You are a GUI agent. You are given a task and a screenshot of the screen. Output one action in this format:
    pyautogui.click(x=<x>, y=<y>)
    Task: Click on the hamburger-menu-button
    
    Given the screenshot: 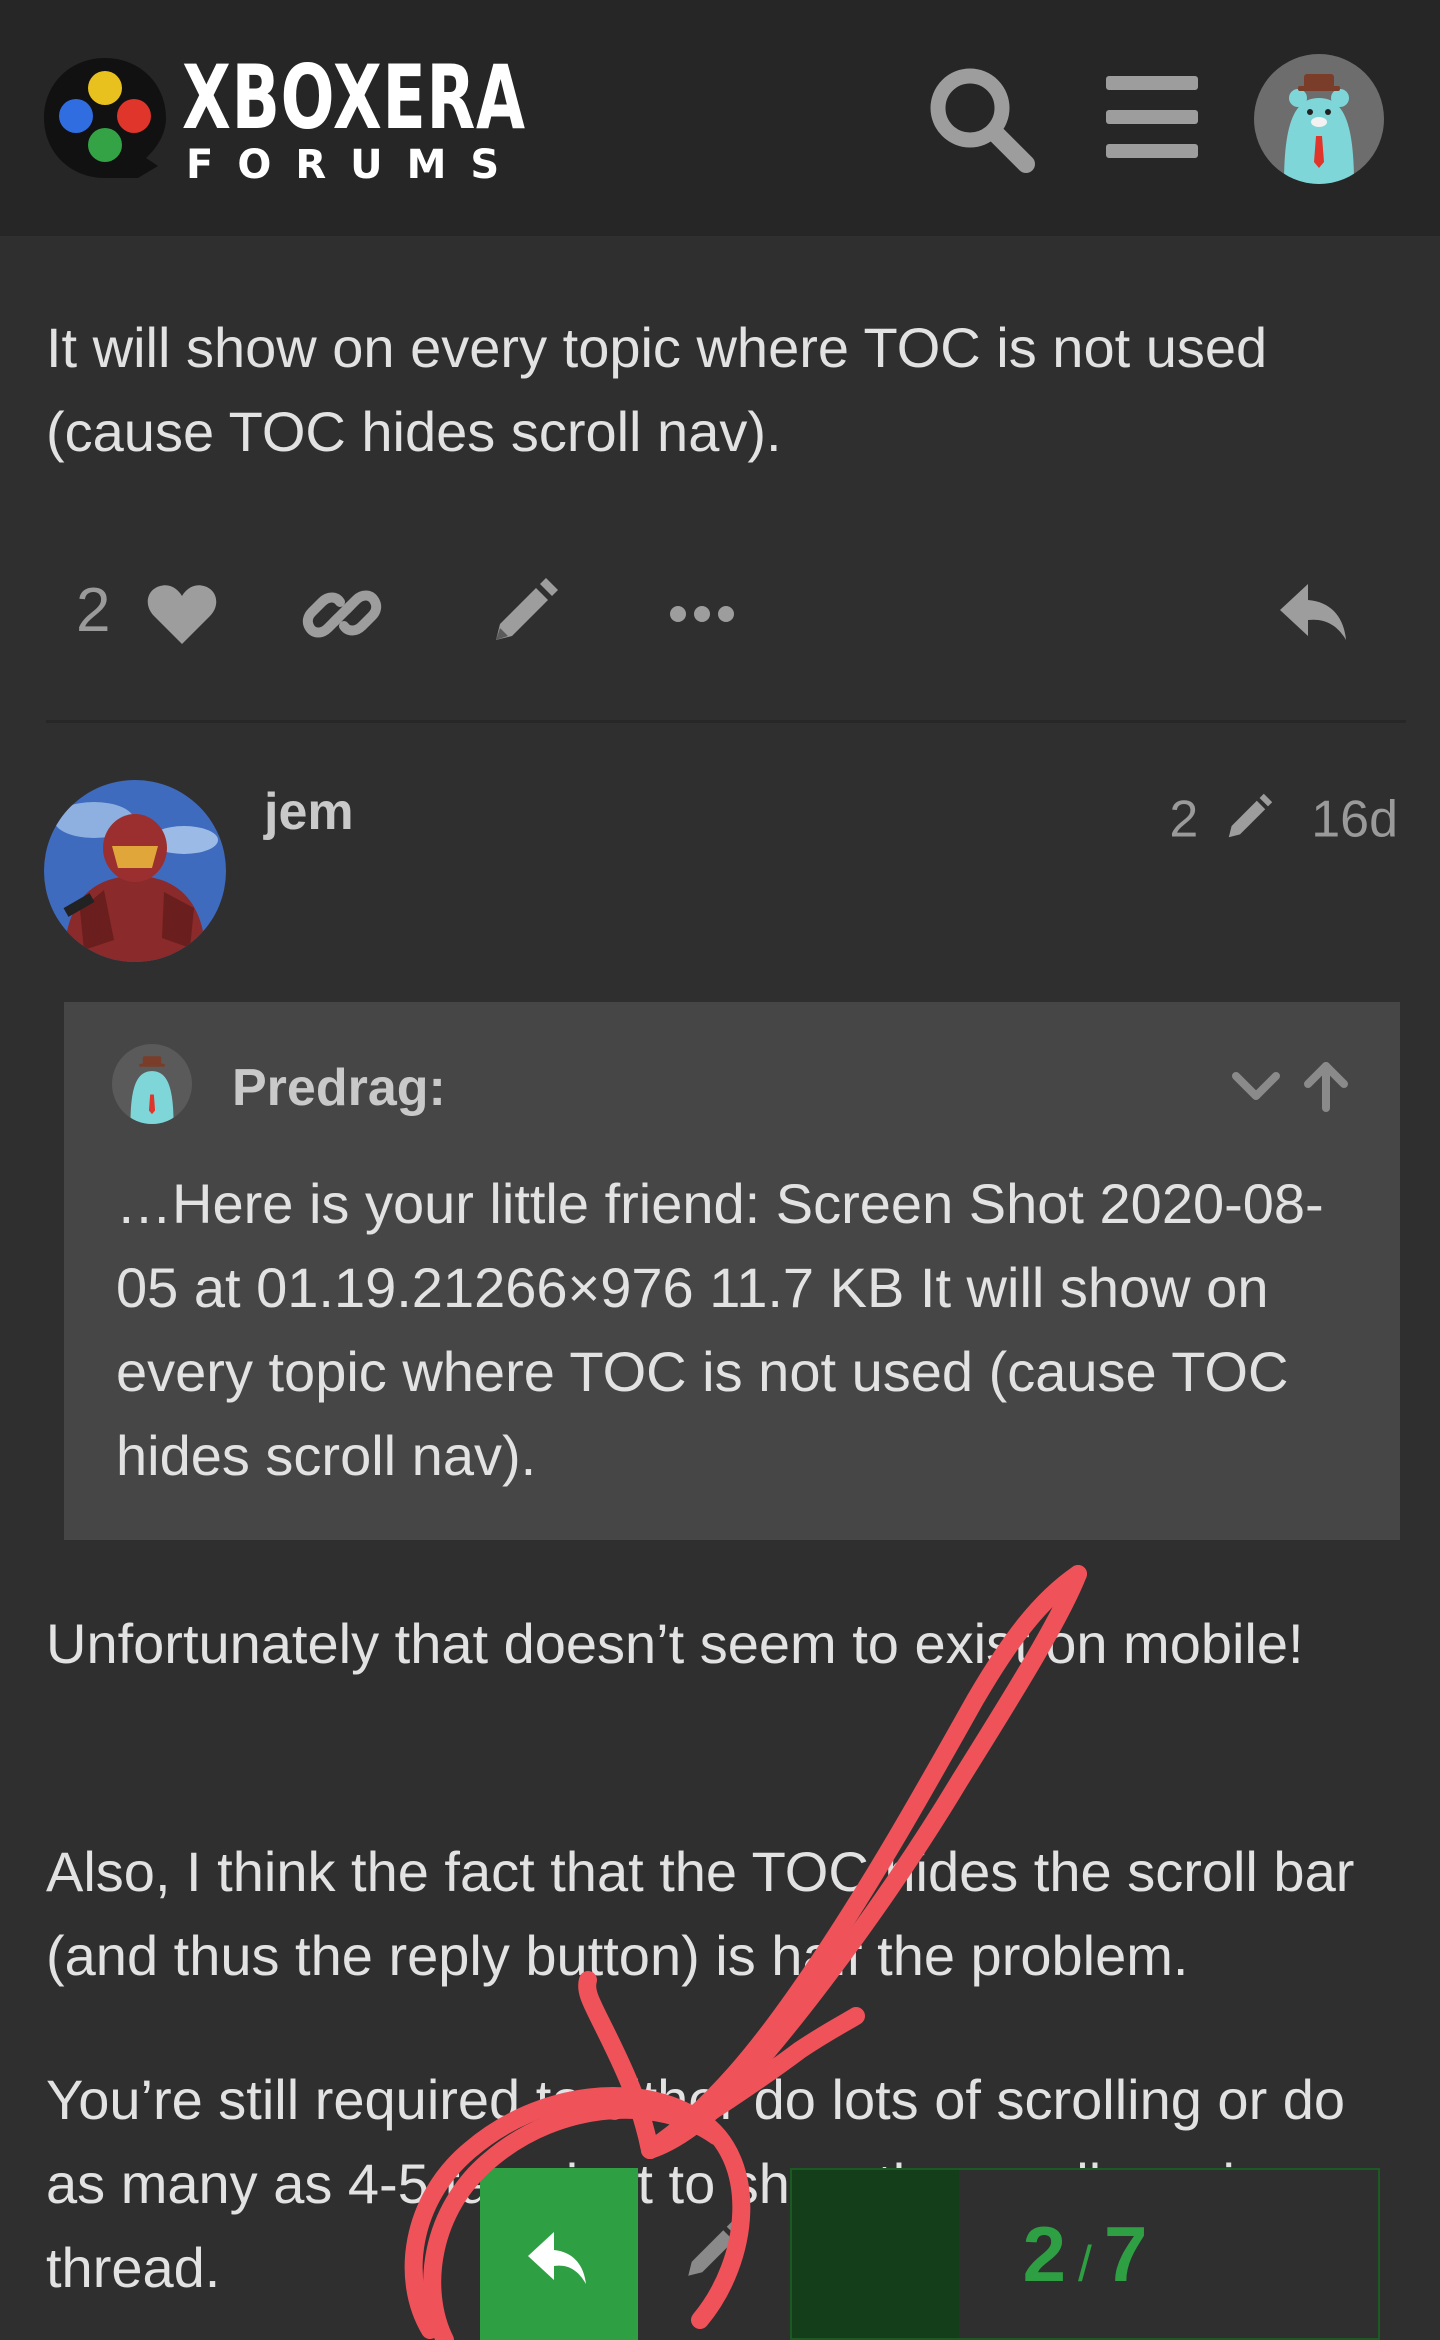 What is the action you would take?
    pyautogui.click(x=1152, y=118)
    